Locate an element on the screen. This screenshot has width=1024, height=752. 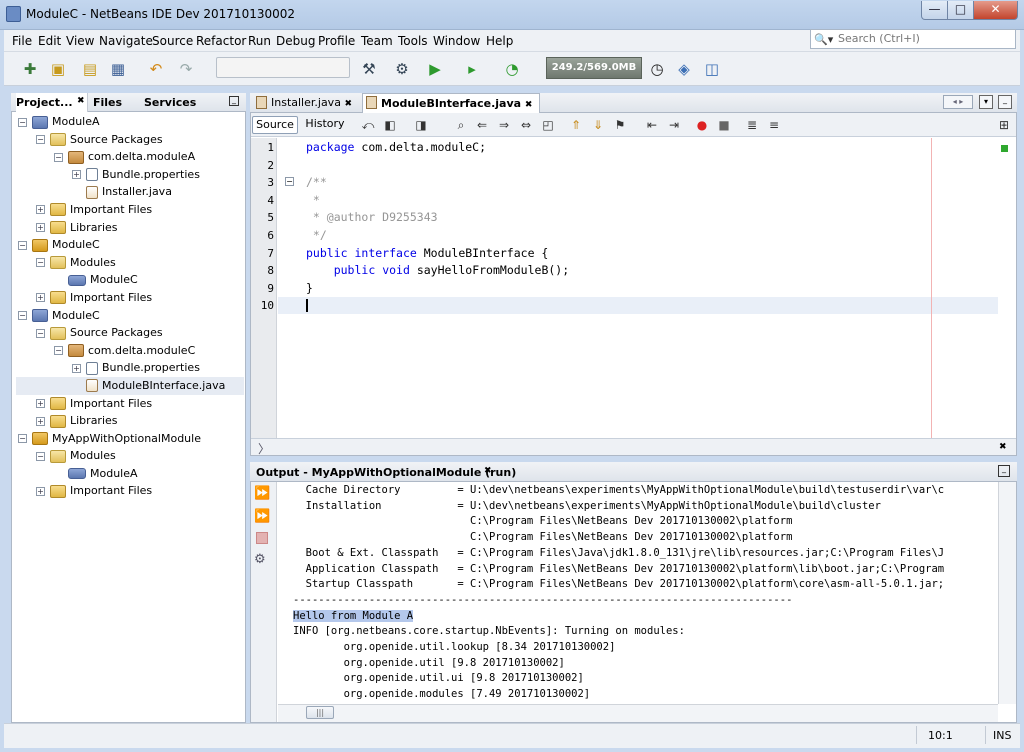
build-hammer-icon: ⚒ is located at coordinates (369, 69).